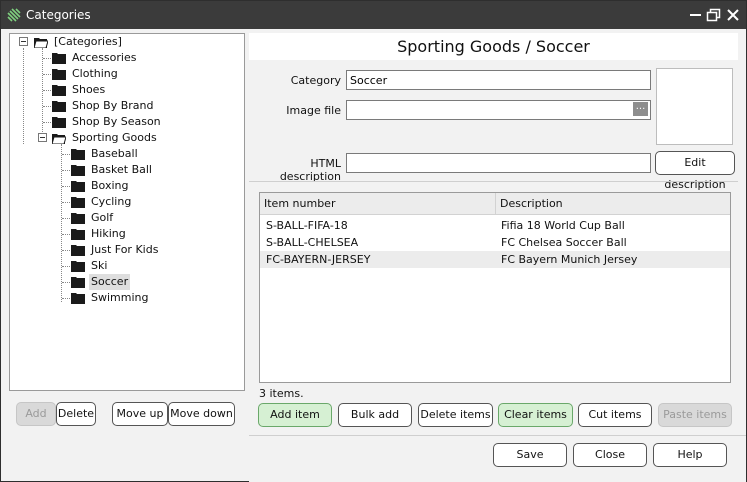 The image size is (747, 482). I want to click on cut-items-button: Cut items, so click(615, 415).